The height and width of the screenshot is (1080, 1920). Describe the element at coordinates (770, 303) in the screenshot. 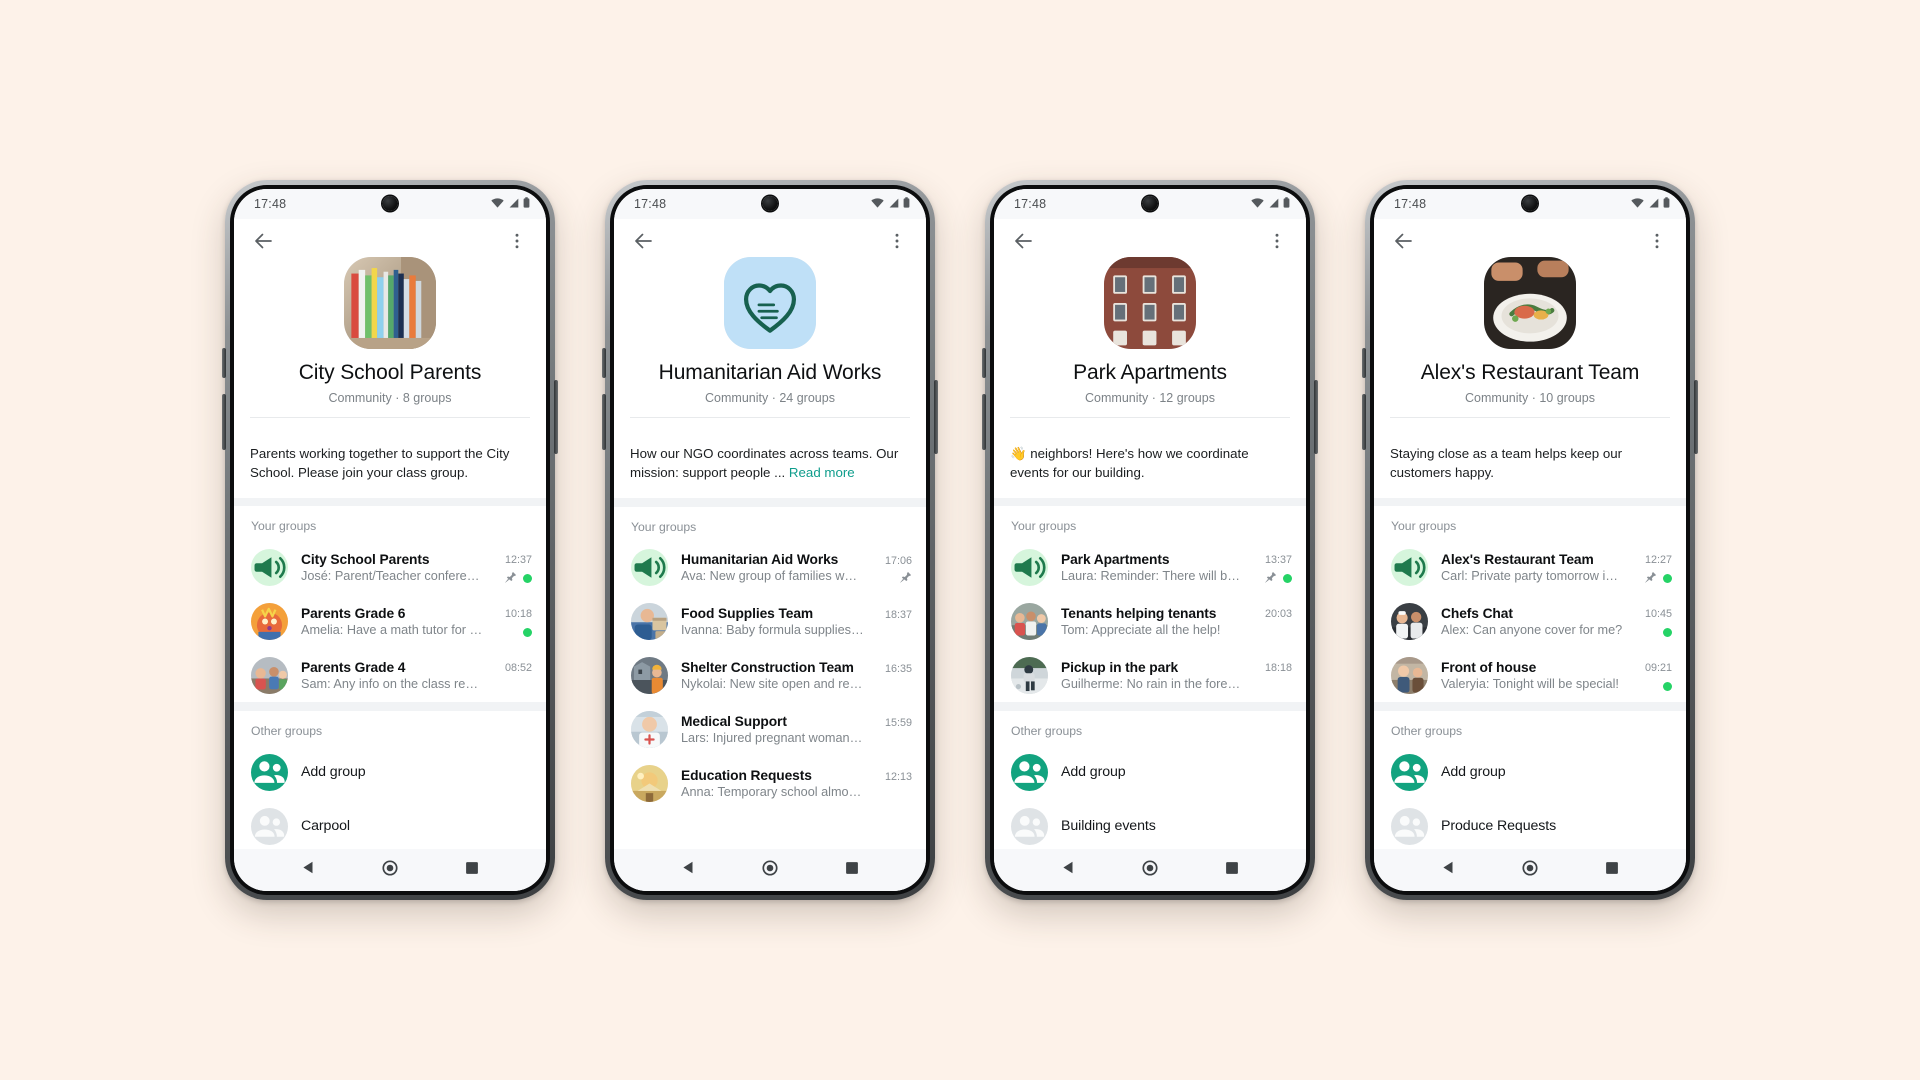

I see `heart-hands-logo` at that location.